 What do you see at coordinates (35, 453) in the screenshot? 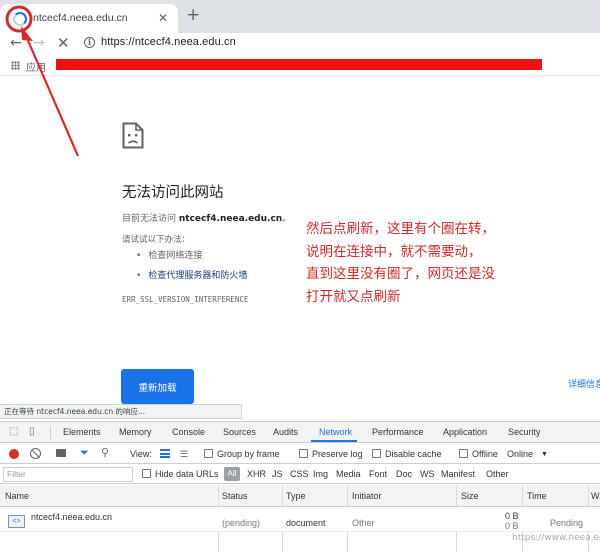
I see `clear-icon` at bounding box center [35, 453].